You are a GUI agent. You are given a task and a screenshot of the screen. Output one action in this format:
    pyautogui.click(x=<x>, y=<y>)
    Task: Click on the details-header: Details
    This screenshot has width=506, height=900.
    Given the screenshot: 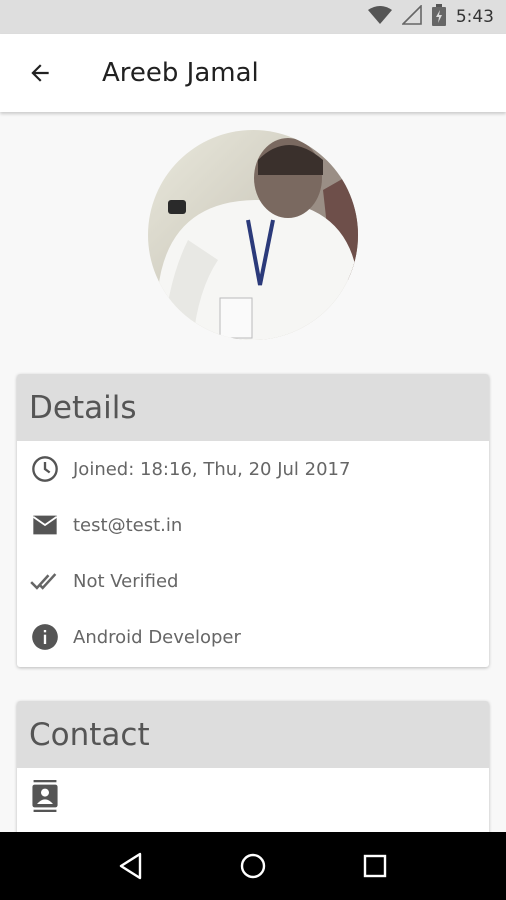 What is the action you would take?
    pyautogui.click(x=253, y=407)
    